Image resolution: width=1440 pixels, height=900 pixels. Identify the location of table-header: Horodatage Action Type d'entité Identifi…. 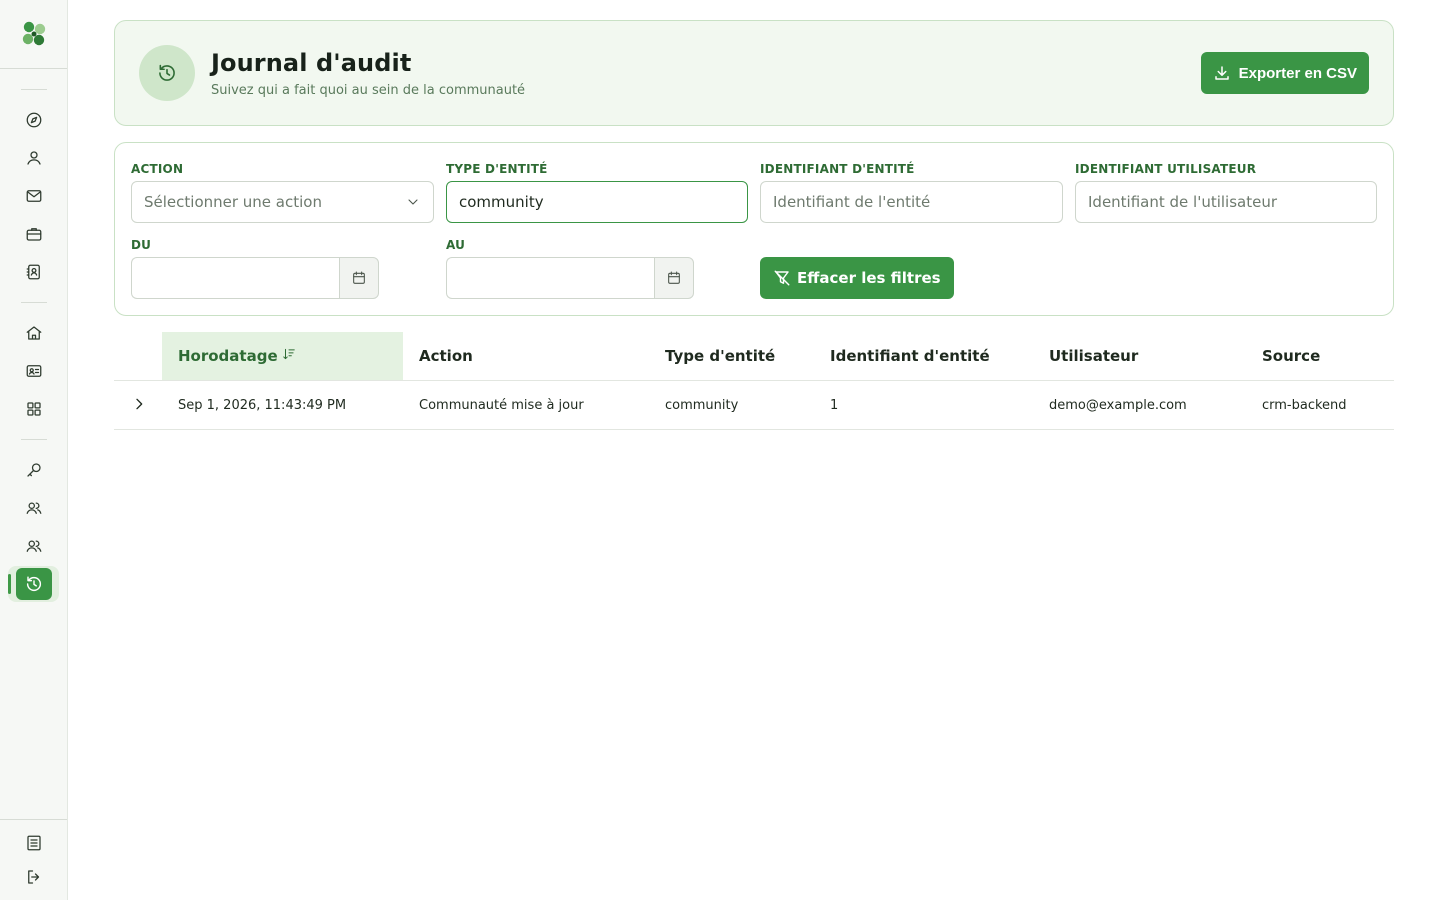
(754, 356).